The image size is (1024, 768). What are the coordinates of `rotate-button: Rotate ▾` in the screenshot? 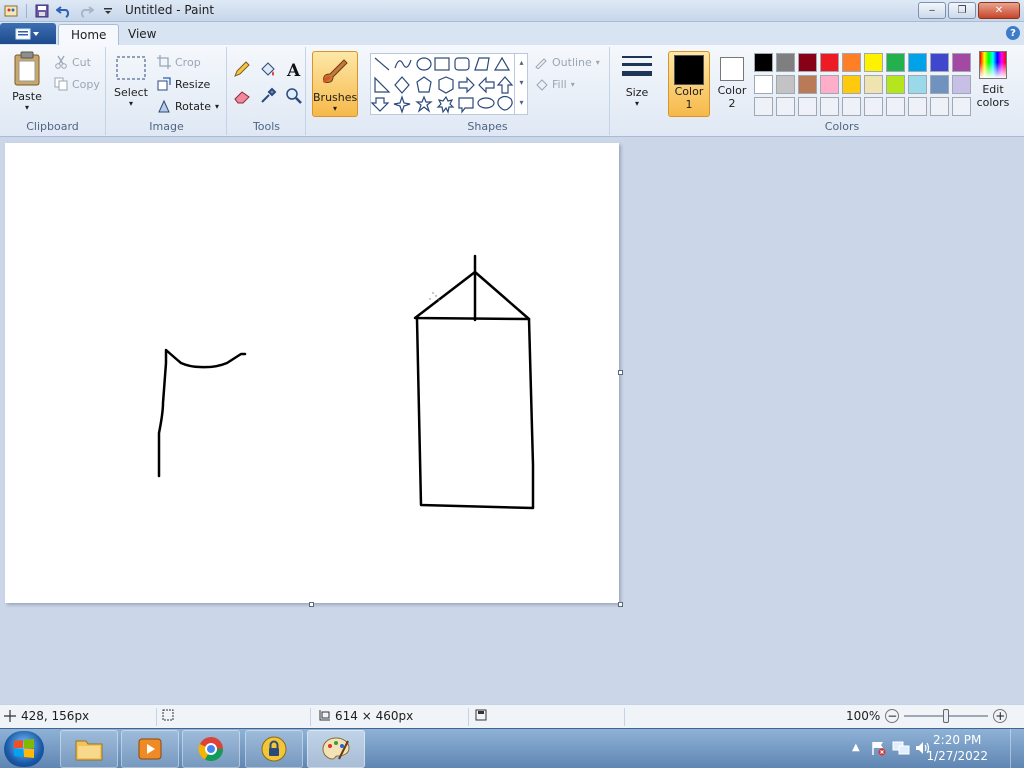 It's located at (188, 106).